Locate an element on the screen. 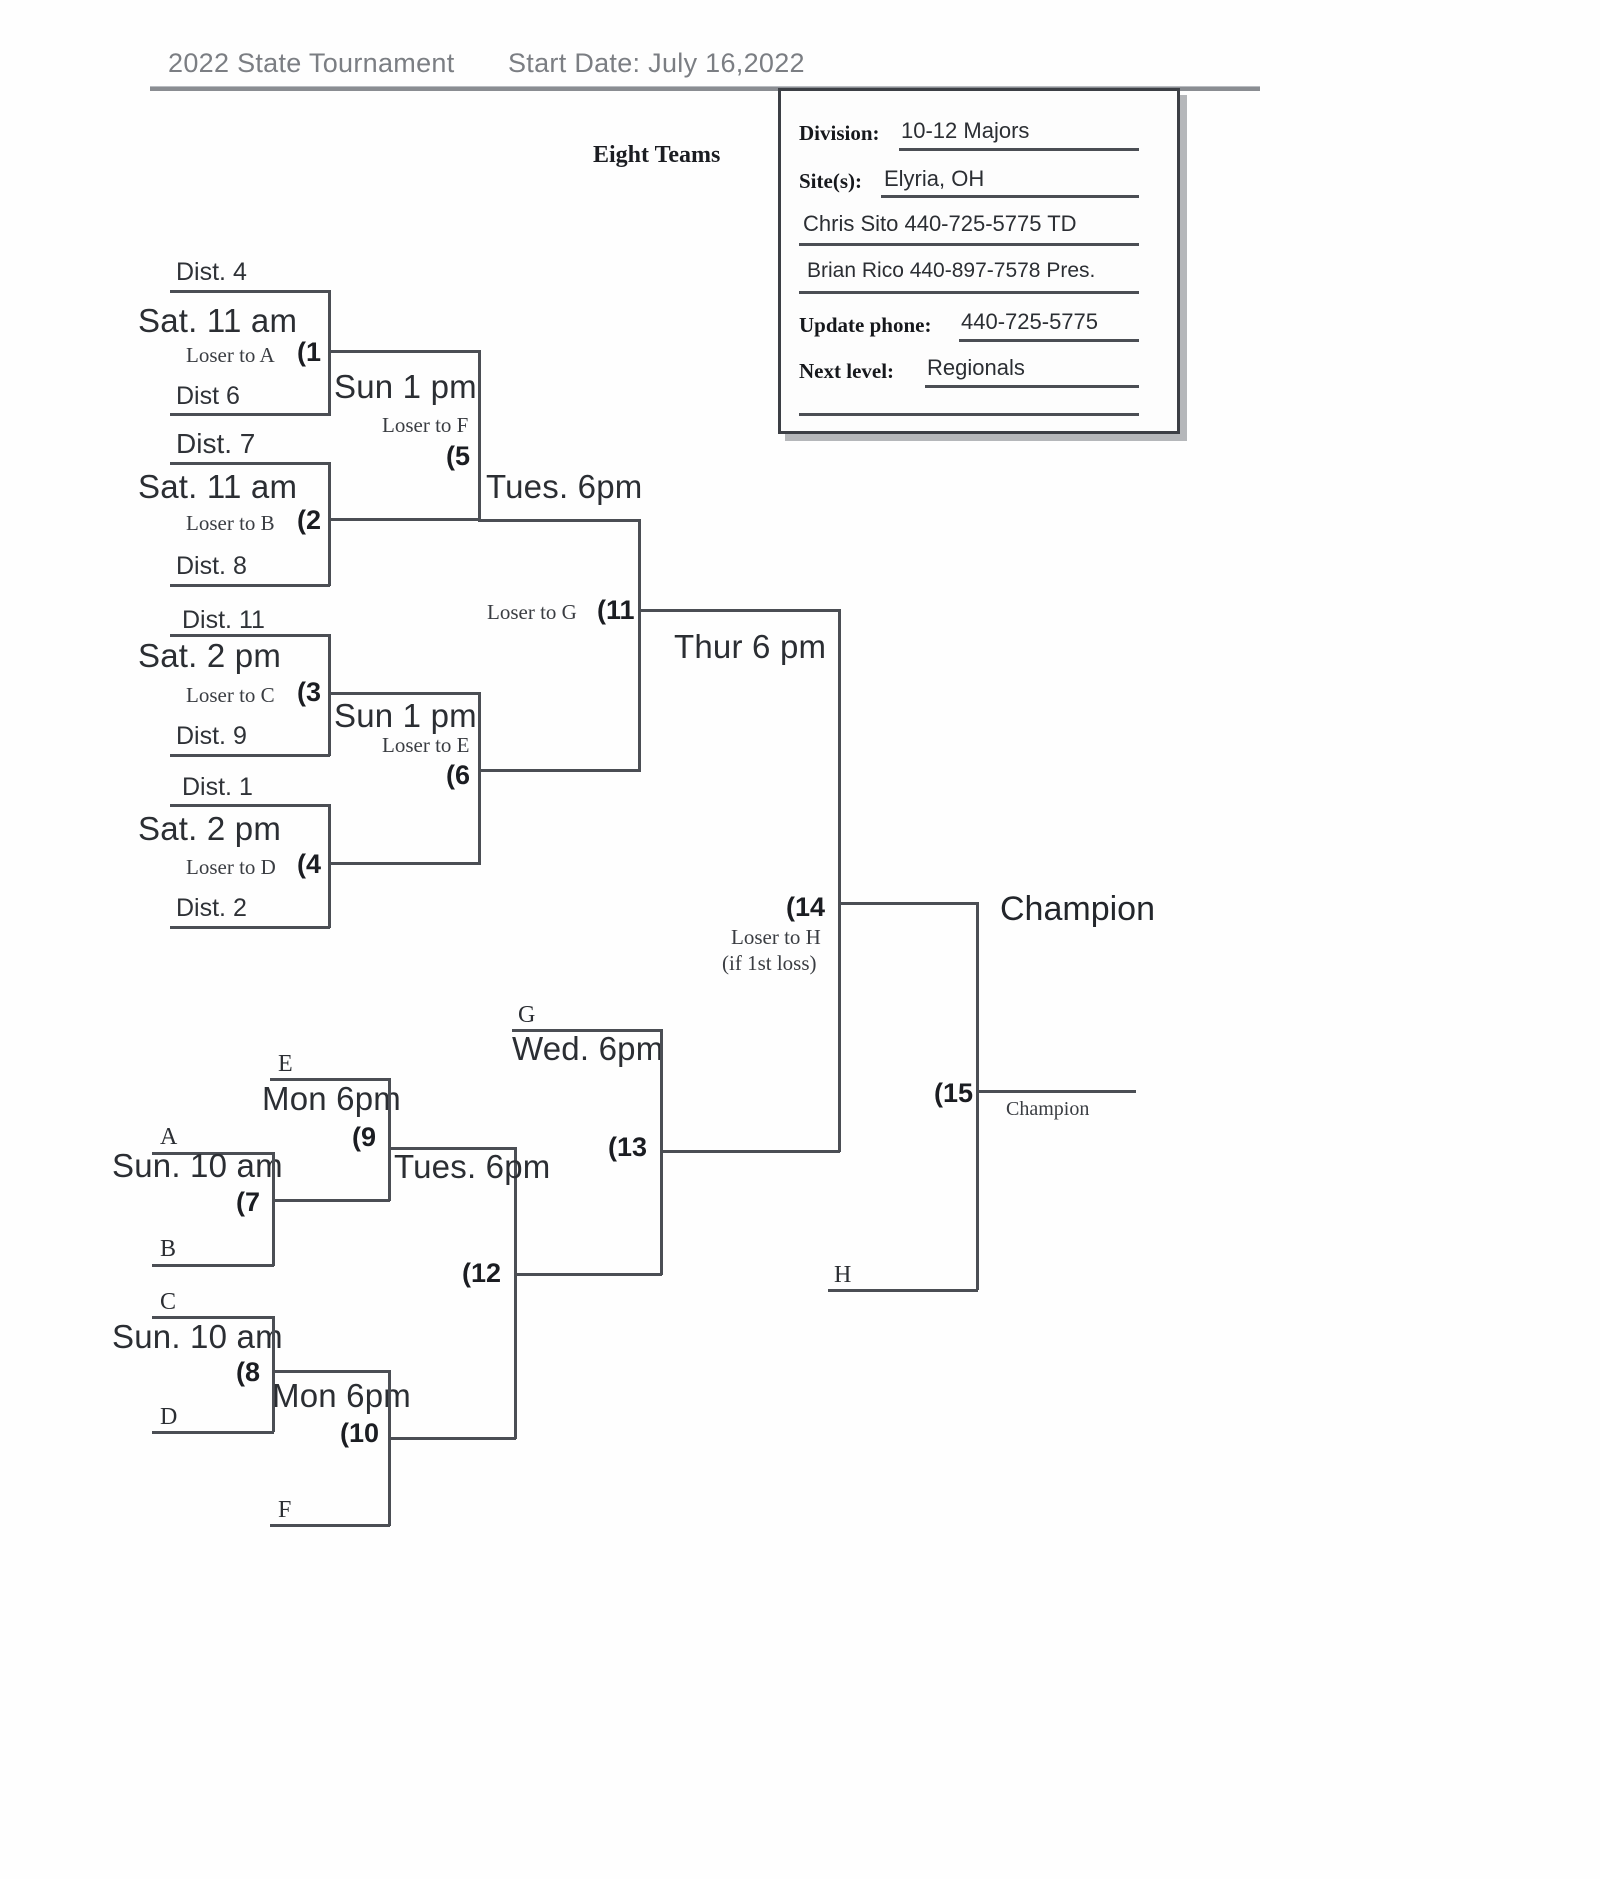 This screenshot has height=1879, width=1600. game8-time: Sun. 10 am is located at coordinates (197, 1336).